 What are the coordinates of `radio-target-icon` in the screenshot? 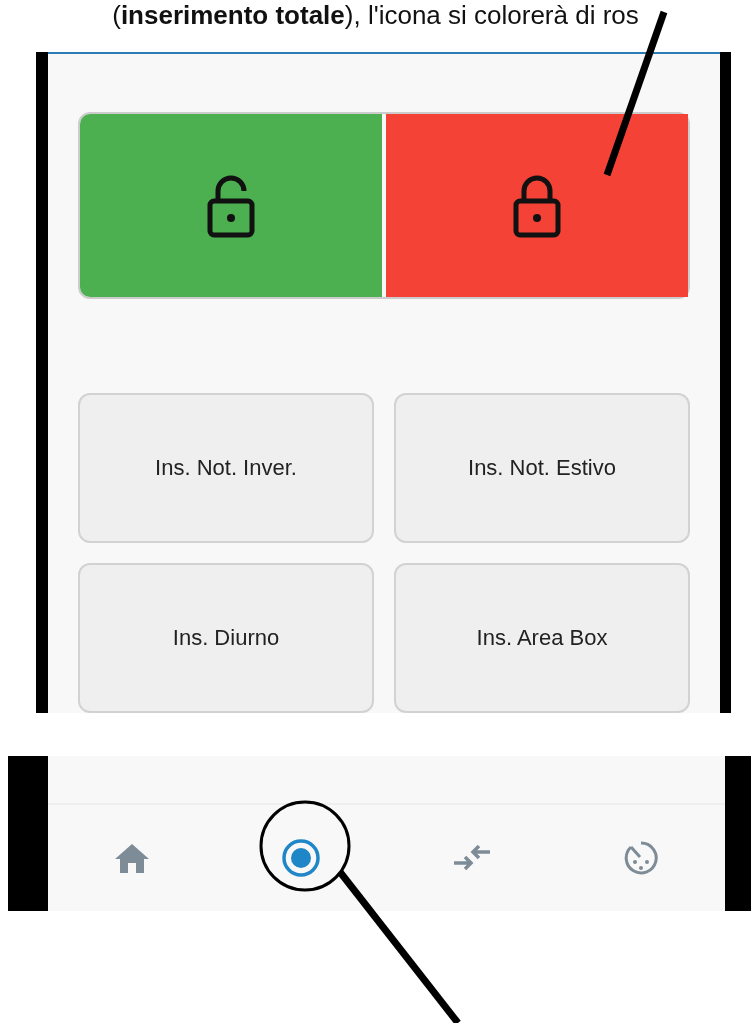 It's located at (300, 858).